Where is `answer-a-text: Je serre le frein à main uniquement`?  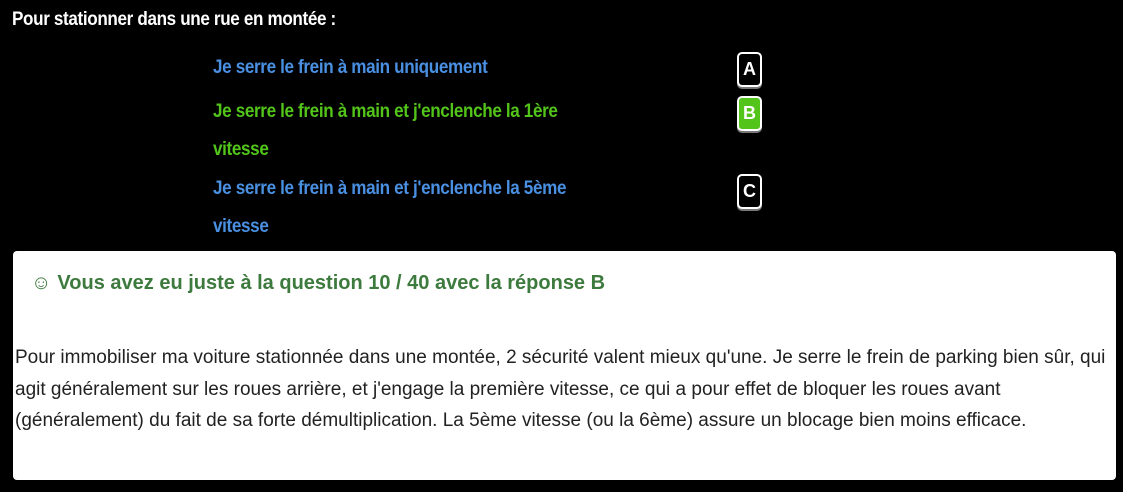 answer-a-text: Je serre le frein à main uniquement is located at coordinates (402, 68).